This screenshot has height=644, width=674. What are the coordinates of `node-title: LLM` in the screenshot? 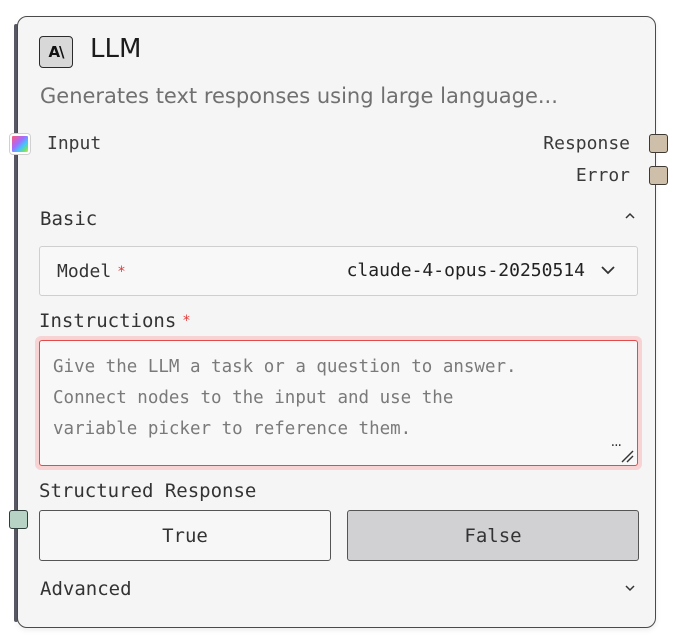 It's located at (116, 49).